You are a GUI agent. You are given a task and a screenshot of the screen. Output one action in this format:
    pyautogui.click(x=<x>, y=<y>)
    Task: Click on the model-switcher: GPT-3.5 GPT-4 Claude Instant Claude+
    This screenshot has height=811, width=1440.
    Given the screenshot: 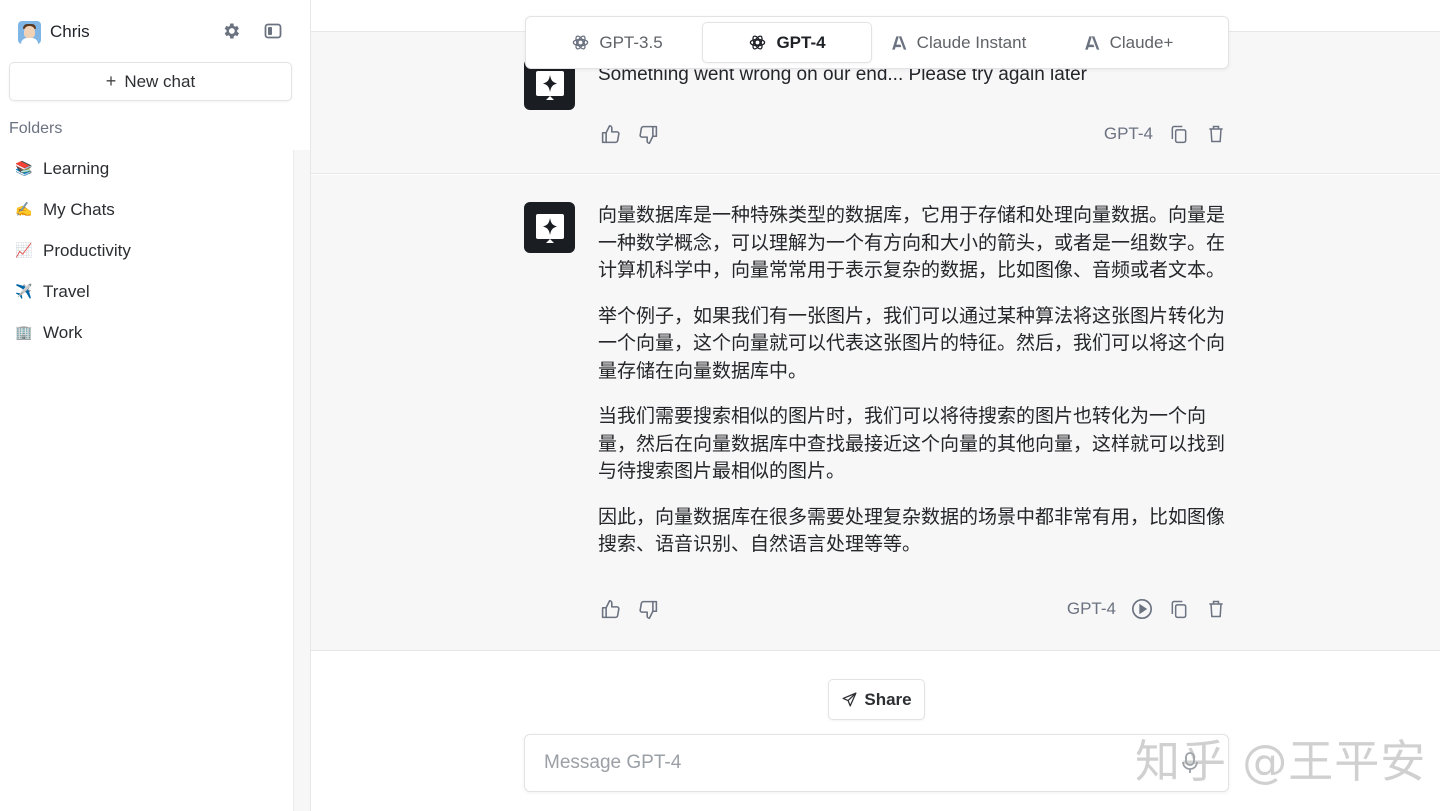 What is the action you would take?
    pyautogui.click(x=877, y=42)
    